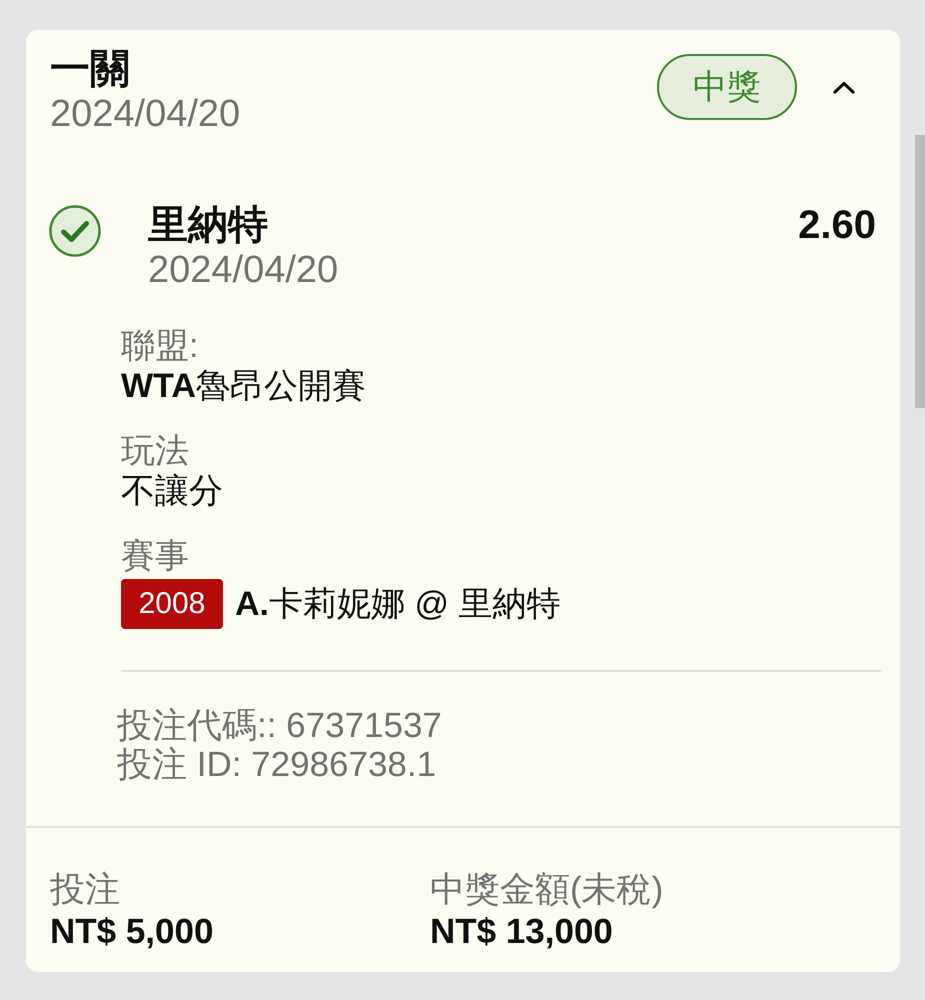 The width and height of the screenshot is (925, 1000). What do you see at coordinates (172, 491) in the screenshot?
I see `detail-value: 不讓分` at bounding box center [172, 491].